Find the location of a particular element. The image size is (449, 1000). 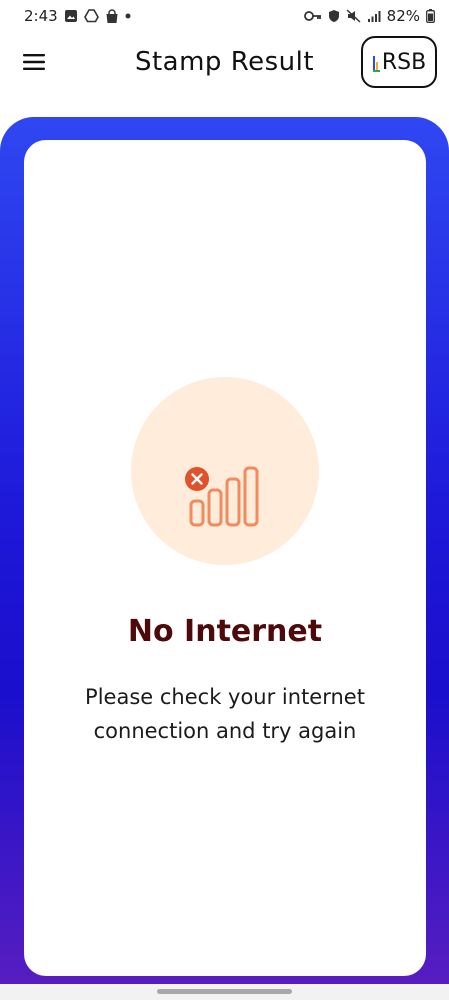

shield-icon is located at coordinates (334, 16).